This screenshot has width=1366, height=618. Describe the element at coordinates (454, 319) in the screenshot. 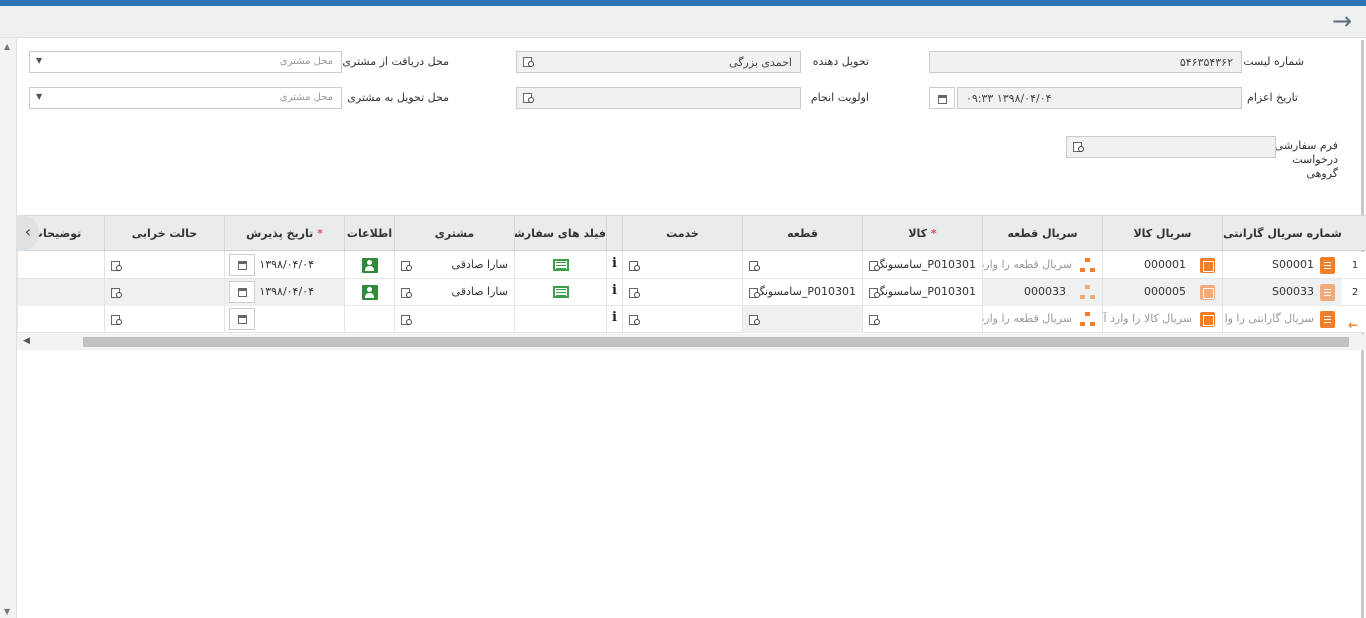

I see `cell-customer` at that location.